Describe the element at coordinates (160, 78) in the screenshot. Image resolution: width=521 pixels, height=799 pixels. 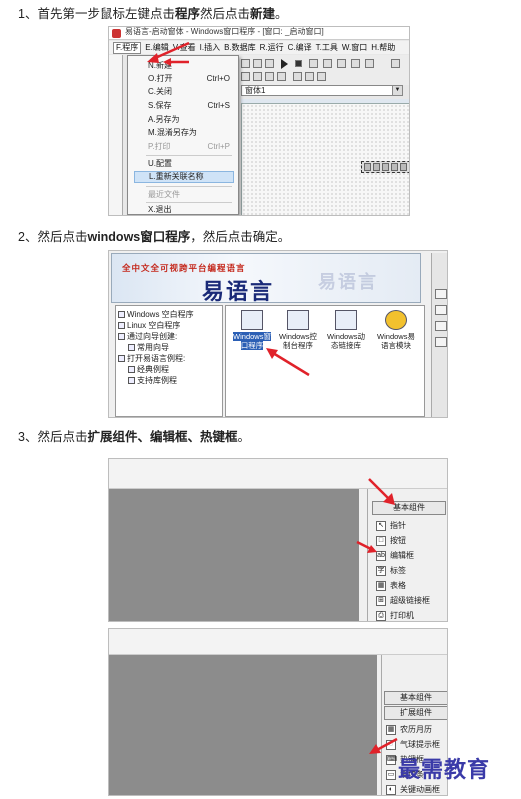
I see `menu-item-label: O.打开` at that location.